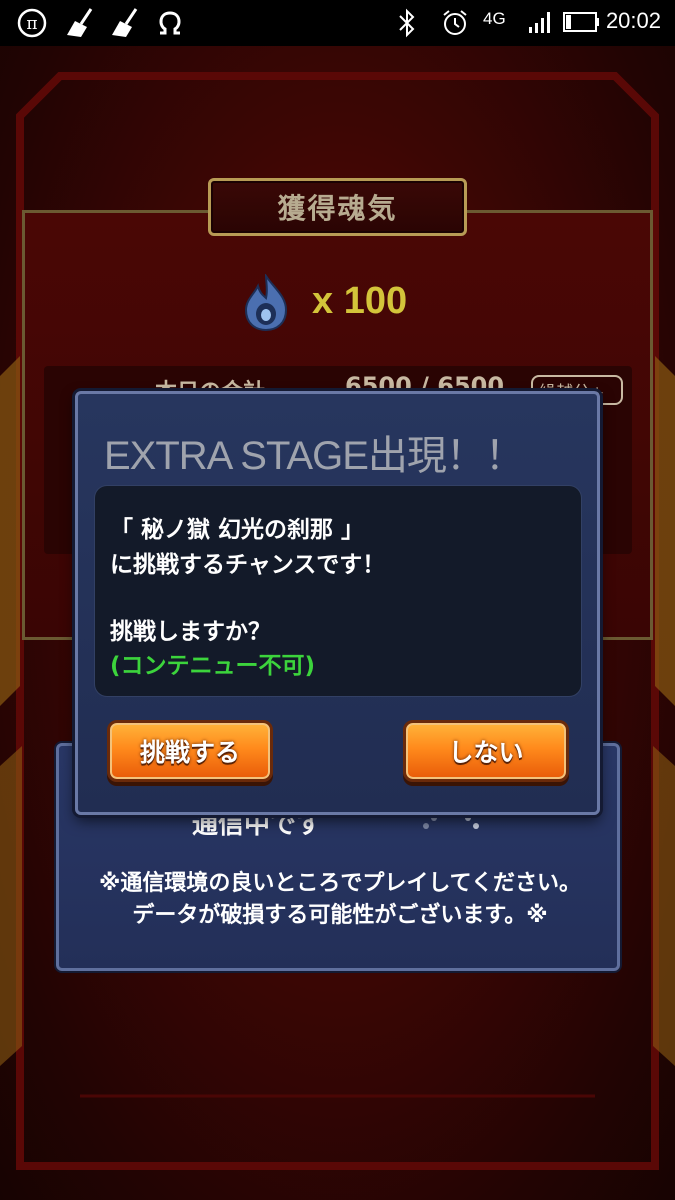  I want to click on dialog-question: 挑戦しますか？, so click(190, 632).